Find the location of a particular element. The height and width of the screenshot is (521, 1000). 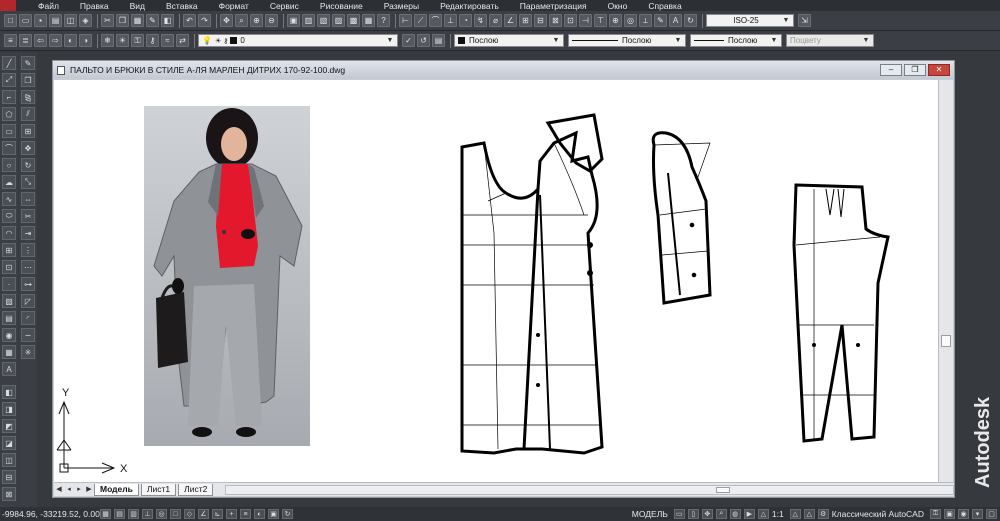

ducs-icon: ⊾ is located at coordinates (217, 514).